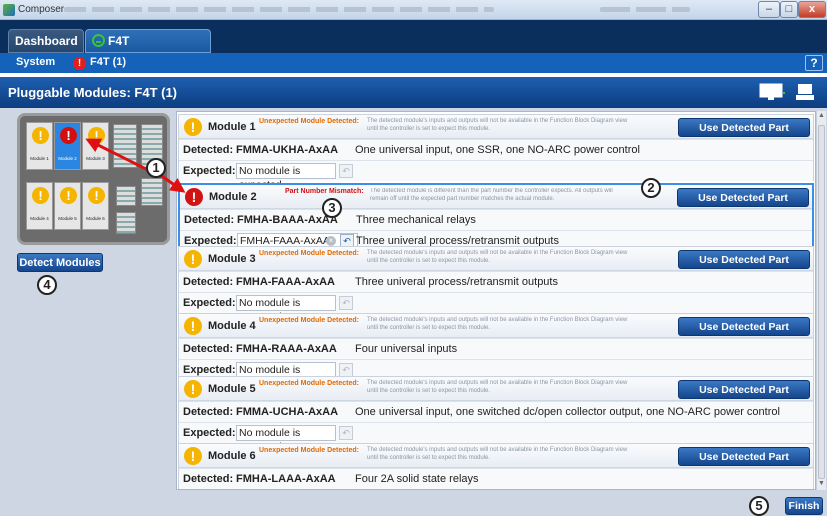  What do you see at coordinates (759, 506) in the screenshot?
I see `callout-5: 5` at bounding box center [759, 506].